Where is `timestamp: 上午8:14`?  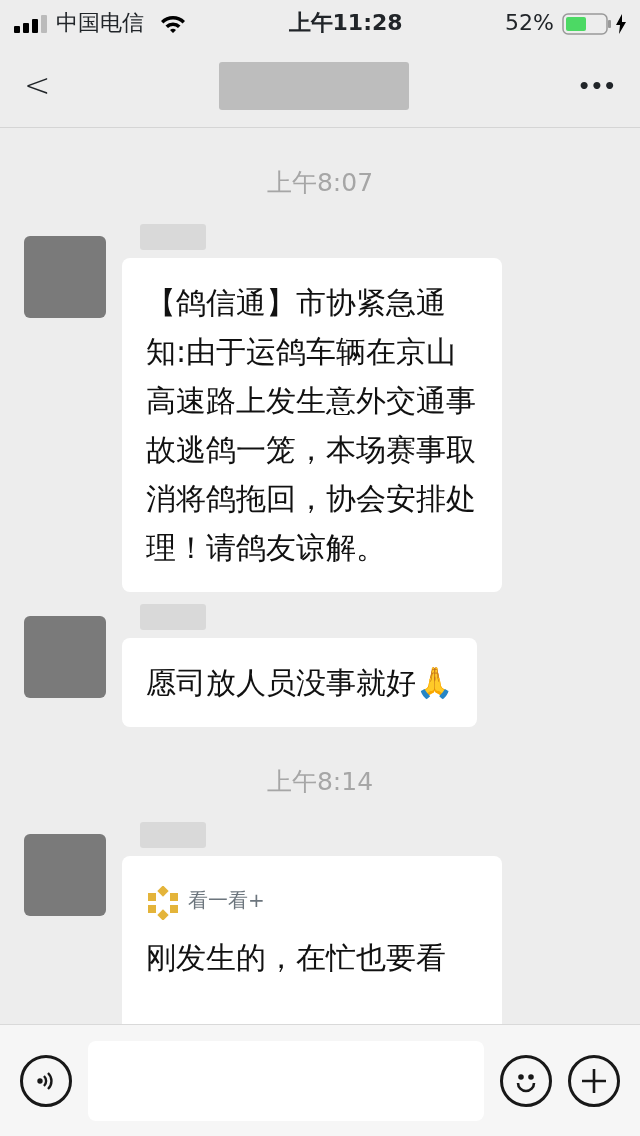
timestamp: 上午8:14 is located at coordinates (320, 781).